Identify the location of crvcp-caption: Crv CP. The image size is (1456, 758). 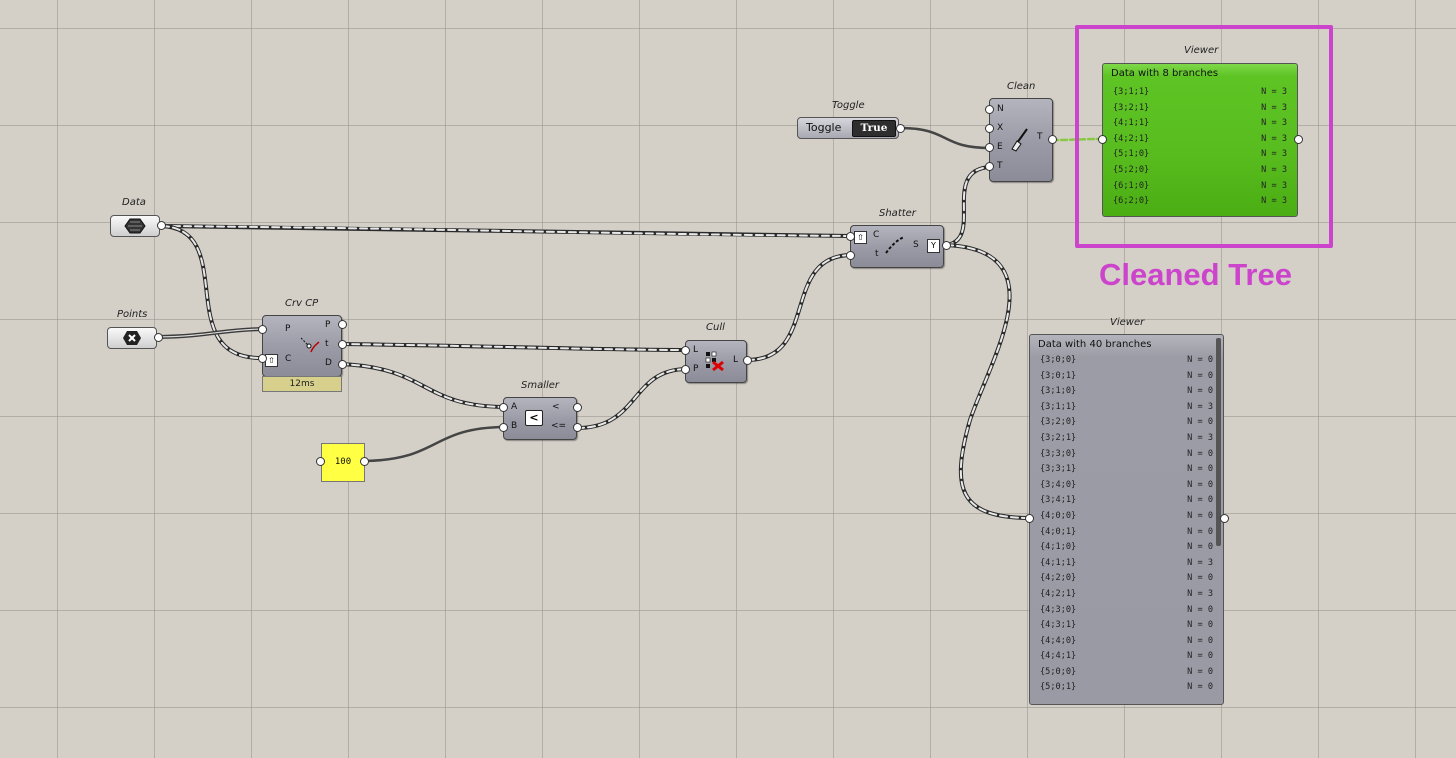
(302, 303).